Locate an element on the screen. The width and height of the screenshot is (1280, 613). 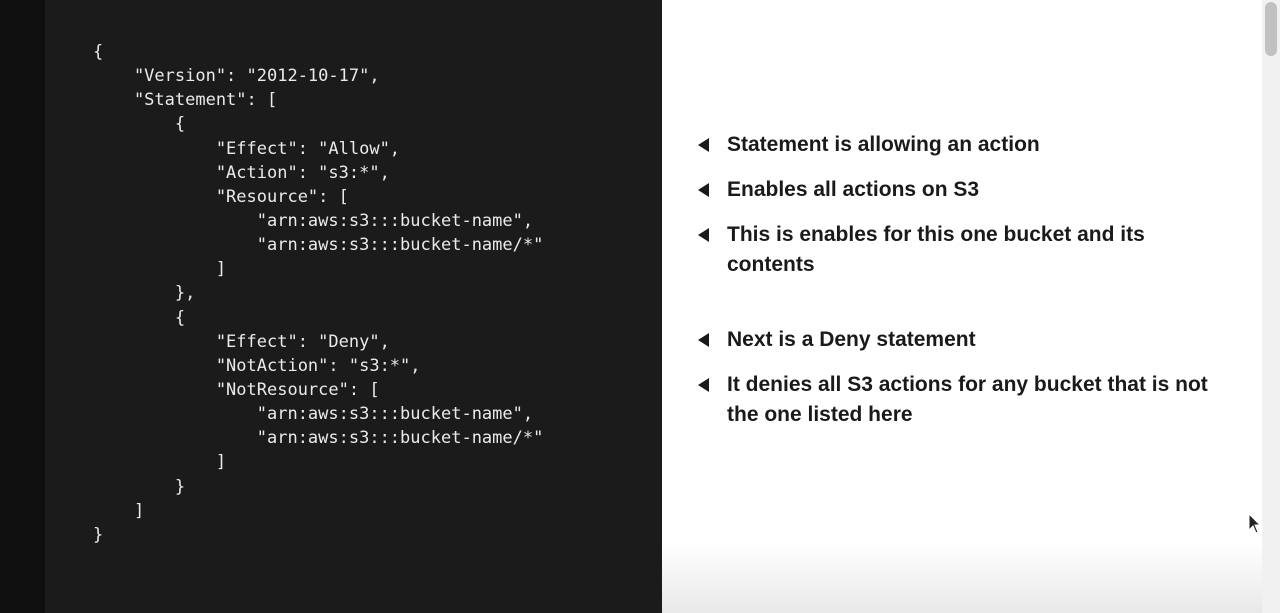
note-allow-action: Statement is allowing an action is located at coordinates (959, 145).